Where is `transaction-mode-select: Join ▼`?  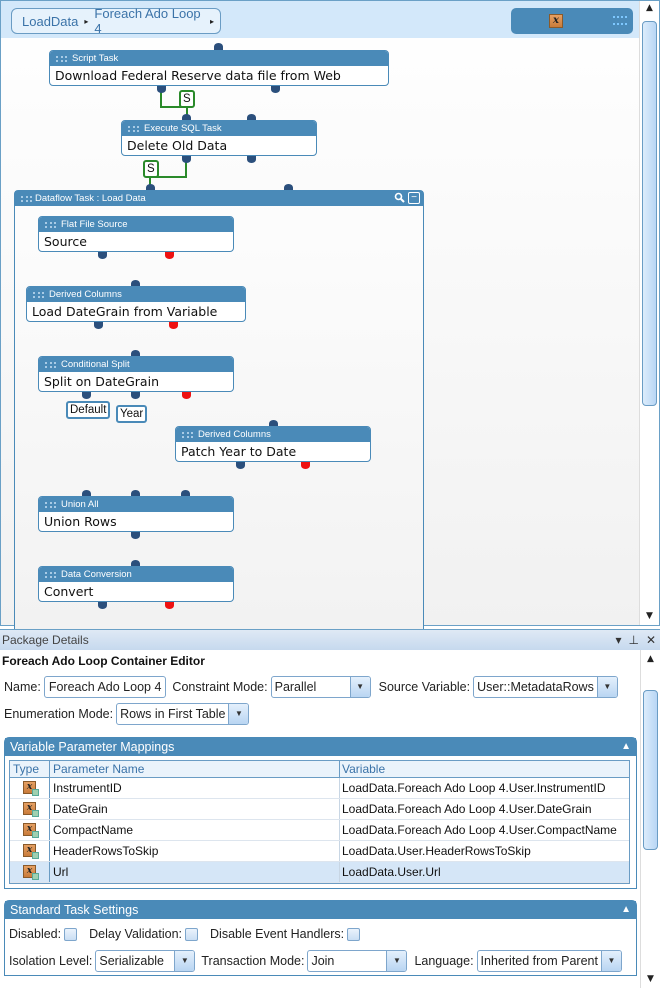 transaction-mode-select: Join ▼ is located at coordinates (357, 961).